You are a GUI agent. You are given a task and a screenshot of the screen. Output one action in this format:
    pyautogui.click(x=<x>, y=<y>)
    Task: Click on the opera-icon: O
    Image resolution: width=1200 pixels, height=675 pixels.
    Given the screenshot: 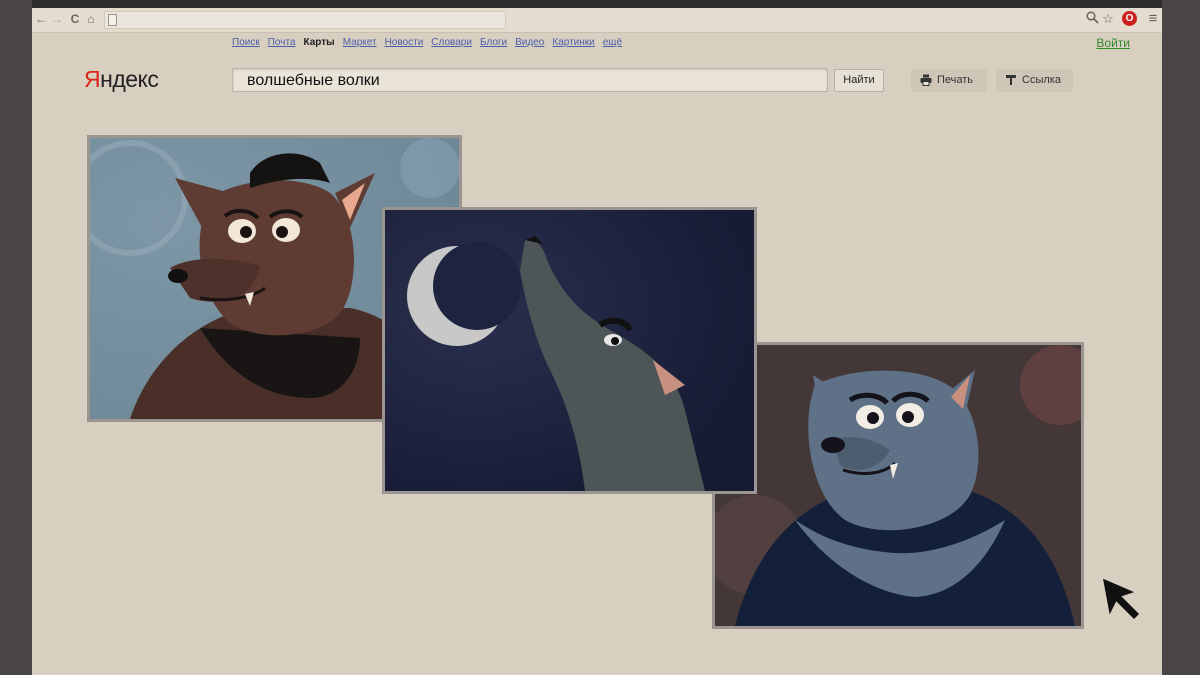 What is the action you would take?
    pyautogui.click(x=1129, y=18)
    